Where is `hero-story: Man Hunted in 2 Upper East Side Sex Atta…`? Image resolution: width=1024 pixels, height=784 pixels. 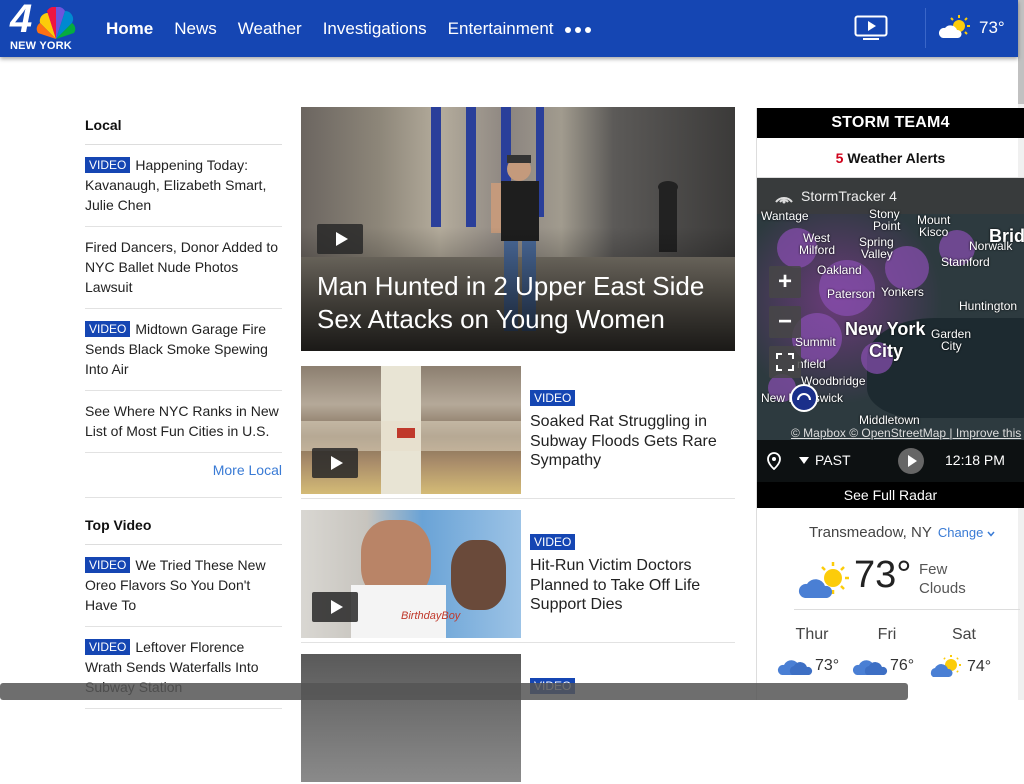
hero-story: Man Hunted in 2 Upper East Side Sex Atta… is located at coordinates (518, 229).